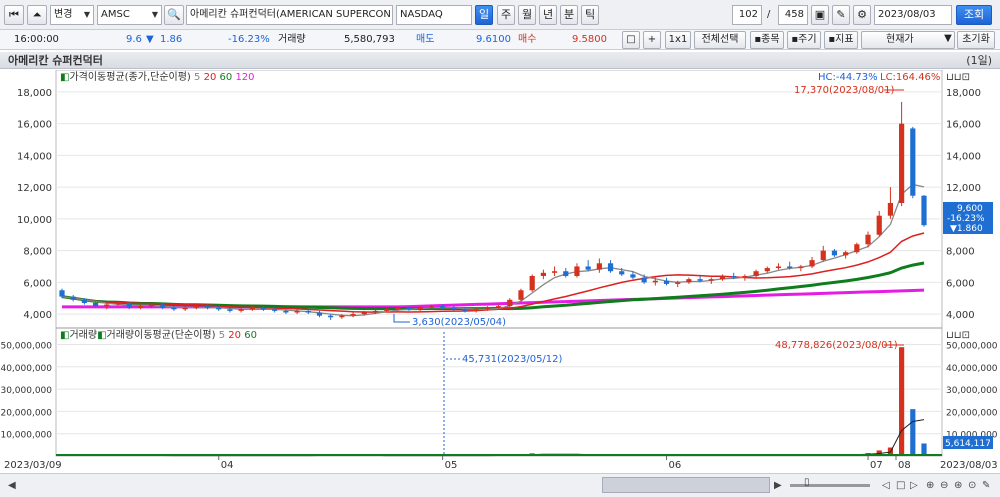 The height and width of the screenshot is (497, 1000). Describe the element at coordinates (862, 15) in the screenshot. I see `settings-icon: ⚙` at that location.